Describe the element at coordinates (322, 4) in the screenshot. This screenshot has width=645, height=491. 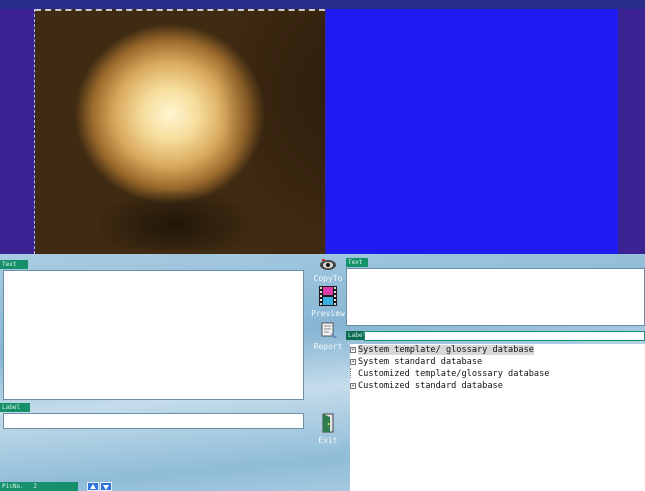
I see `title-strip` at that location.